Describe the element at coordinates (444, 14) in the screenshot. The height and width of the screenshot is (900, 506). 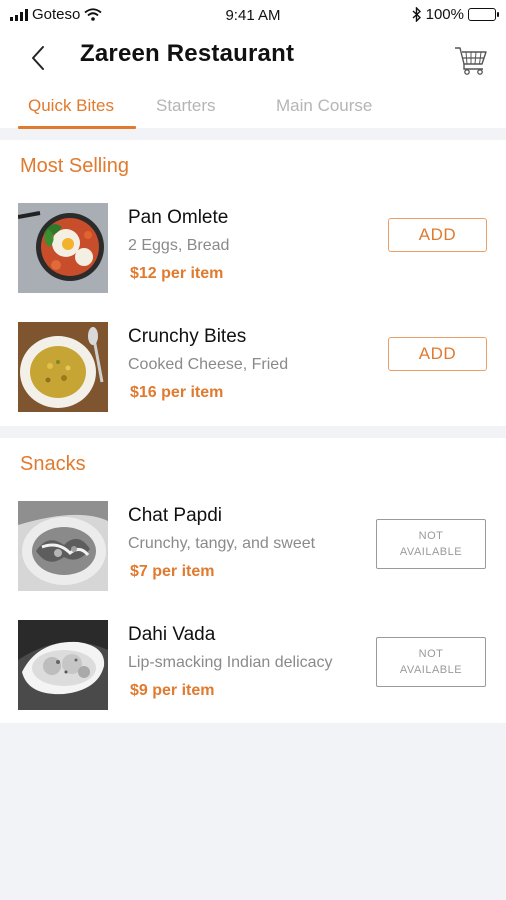
I see `battery-percent: 100%` at that location.